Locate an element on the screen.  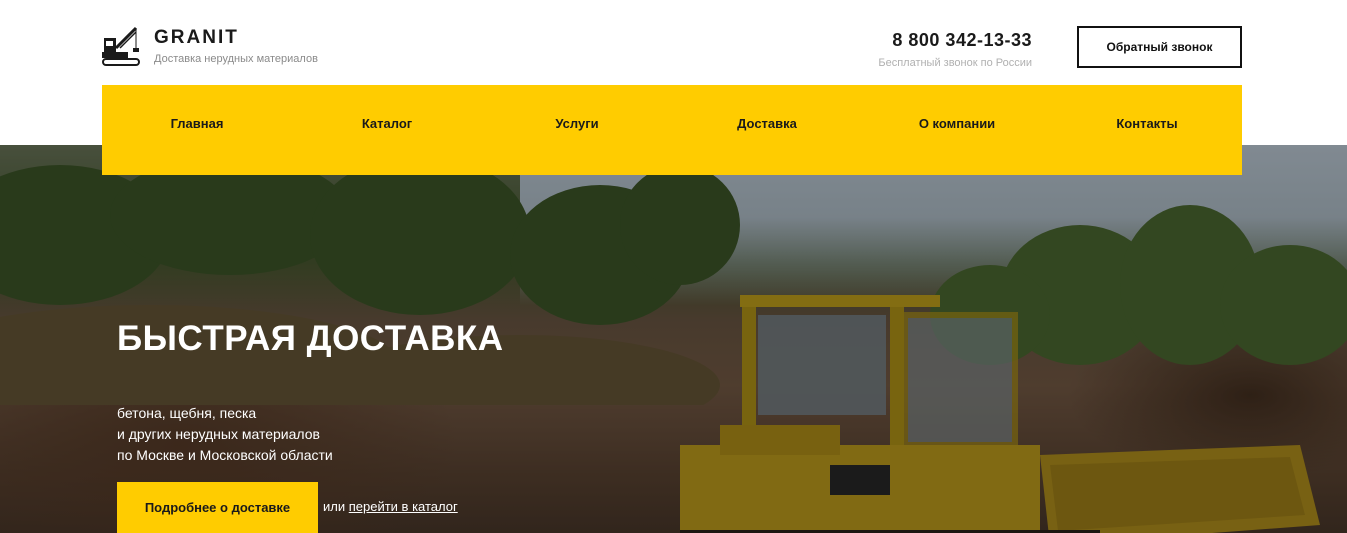
nav-item-delivery: Доставка is located at coordinates (767, 124).